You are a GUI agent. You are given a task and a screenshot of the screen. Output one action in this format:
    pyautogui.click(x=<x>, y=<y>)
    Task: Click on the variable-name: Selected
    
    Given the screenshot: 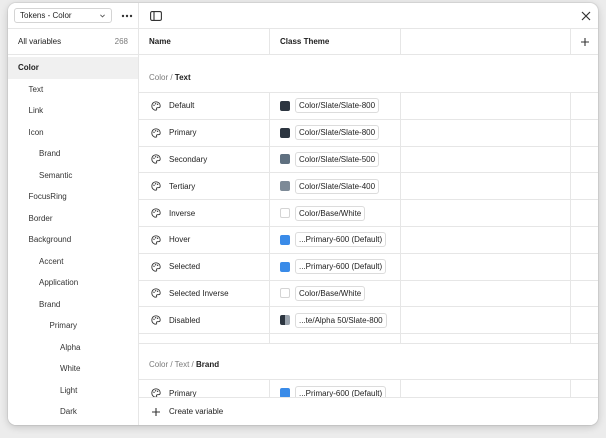 What is the action you would take?
    pyautogui.click(x=185, y=267)
    